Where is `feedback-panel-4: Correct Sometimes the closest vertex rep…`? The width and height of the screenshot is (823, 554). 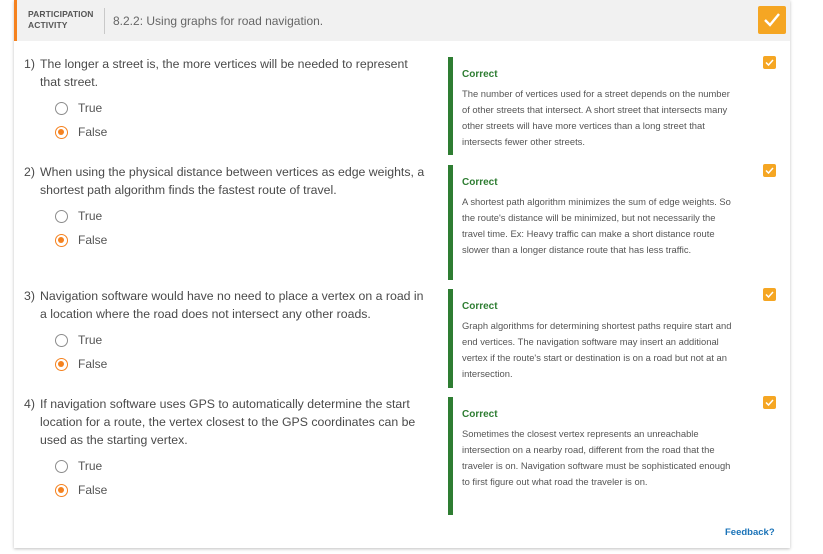
feedback-panel-4: Correct Sometimes the closest vertex rep… is located at coordinates (593, 456).